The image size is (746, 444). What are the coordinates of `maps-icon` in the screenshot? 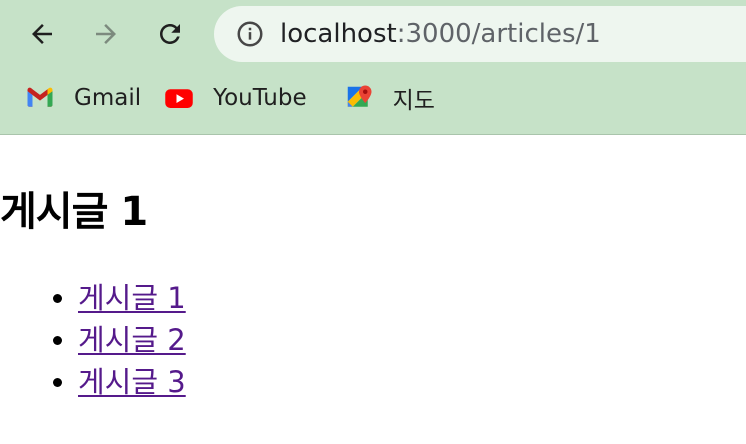 It's located at (359, 98).